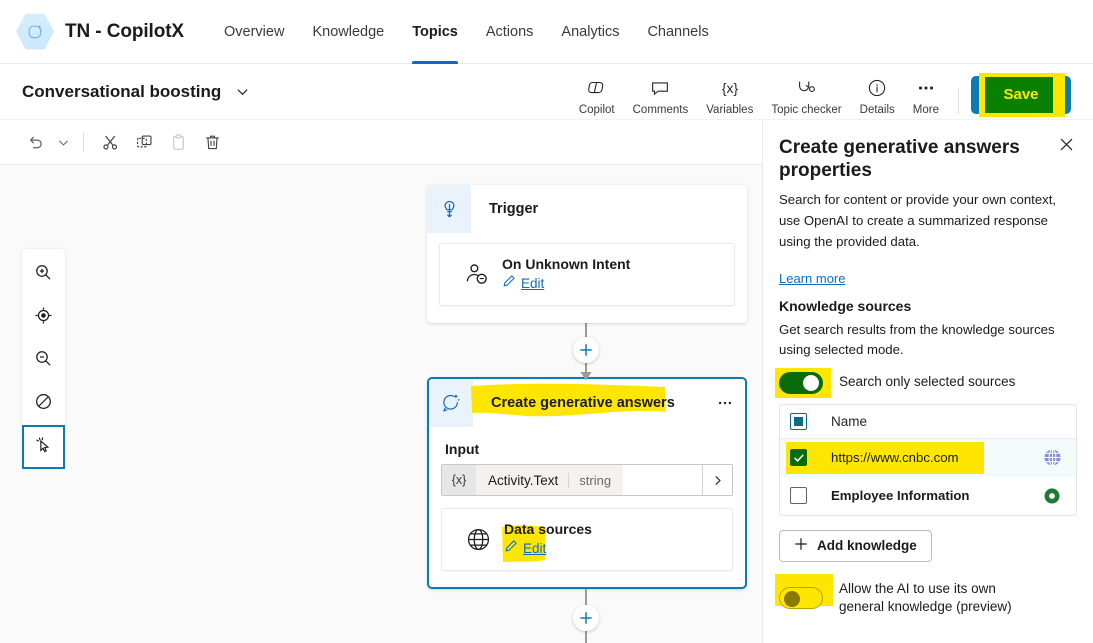  I want to click on scissors-icon, so click(110, 142).